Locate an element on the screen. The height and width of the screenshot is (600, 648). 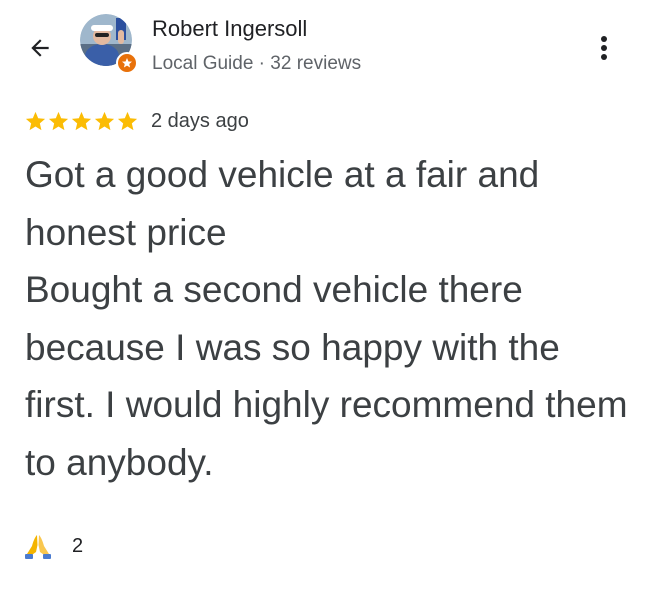
star-rating is located at coordinates (81, 121).